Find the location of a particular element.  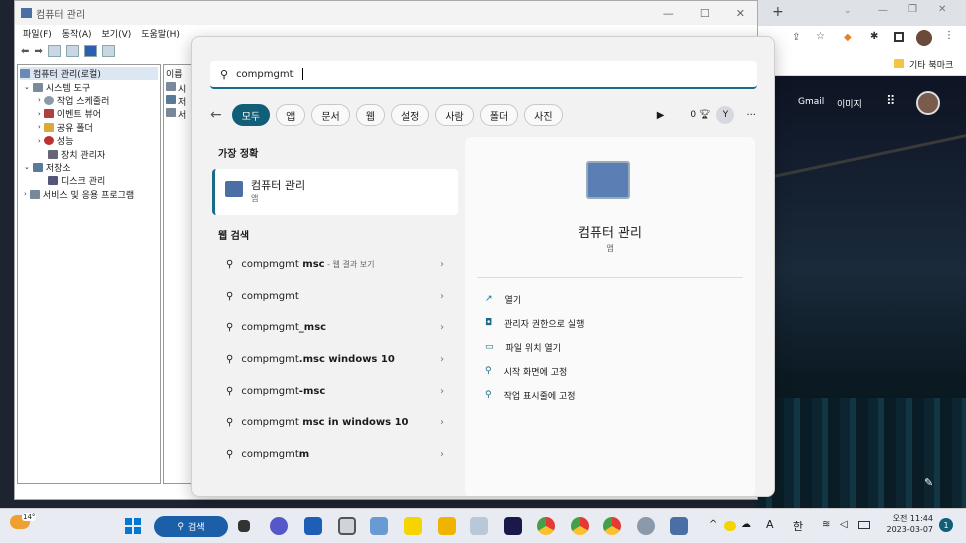

browser-tabstrip: + ⌄ — ❐ ✕ is located at coordinates (861, 13).